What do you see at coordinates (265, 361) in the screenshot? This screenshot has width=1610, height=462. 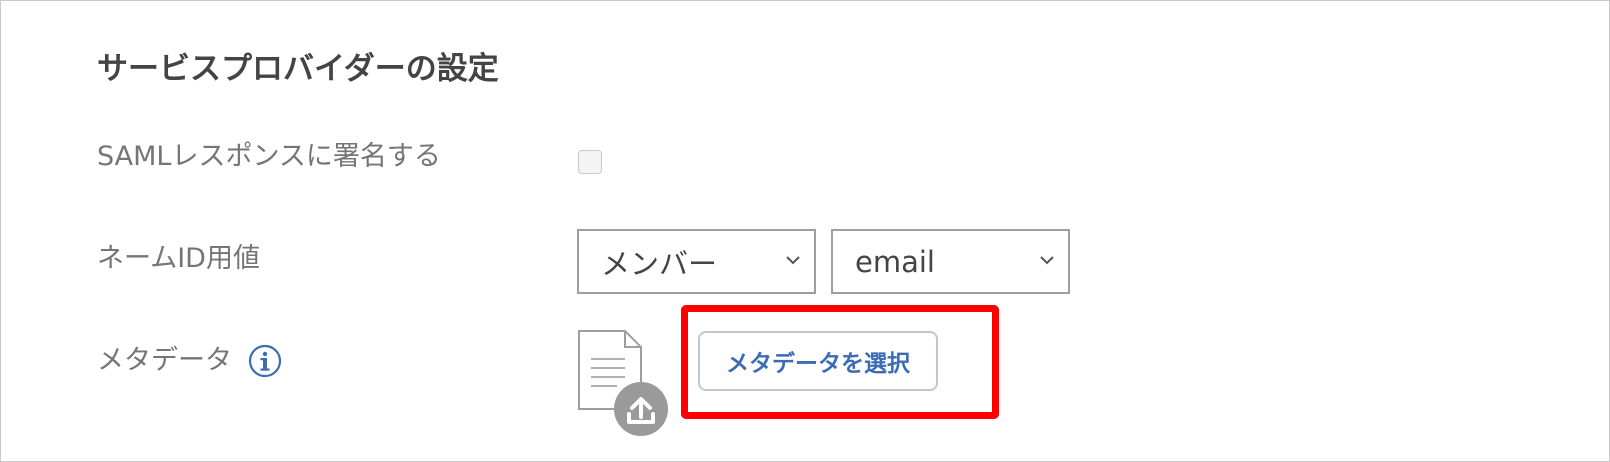 I see `info-circle-icon` at bounding box center [265, 361].